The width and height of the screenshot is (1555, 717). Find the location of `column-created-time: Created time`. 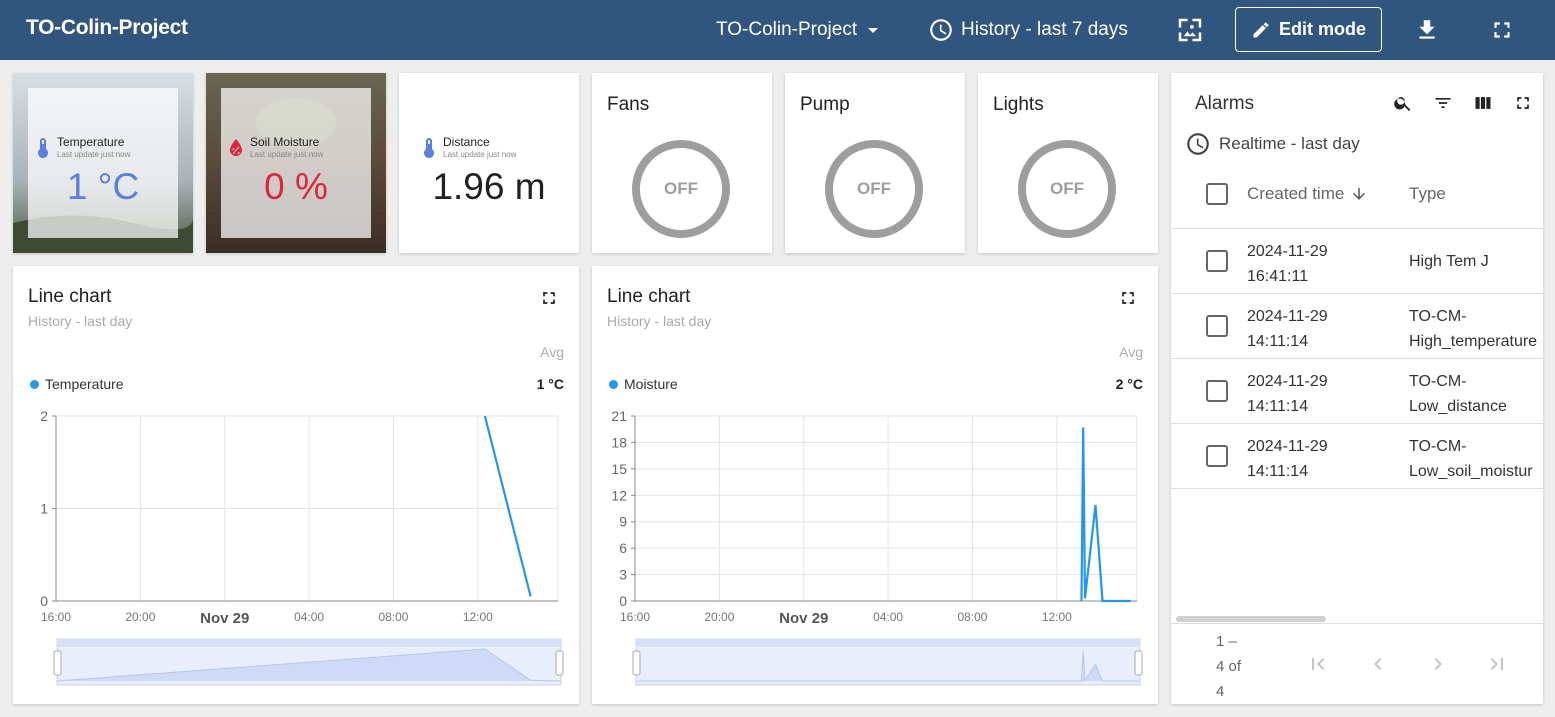

column-created-time: Created time is located at coordinates (1307, 194).